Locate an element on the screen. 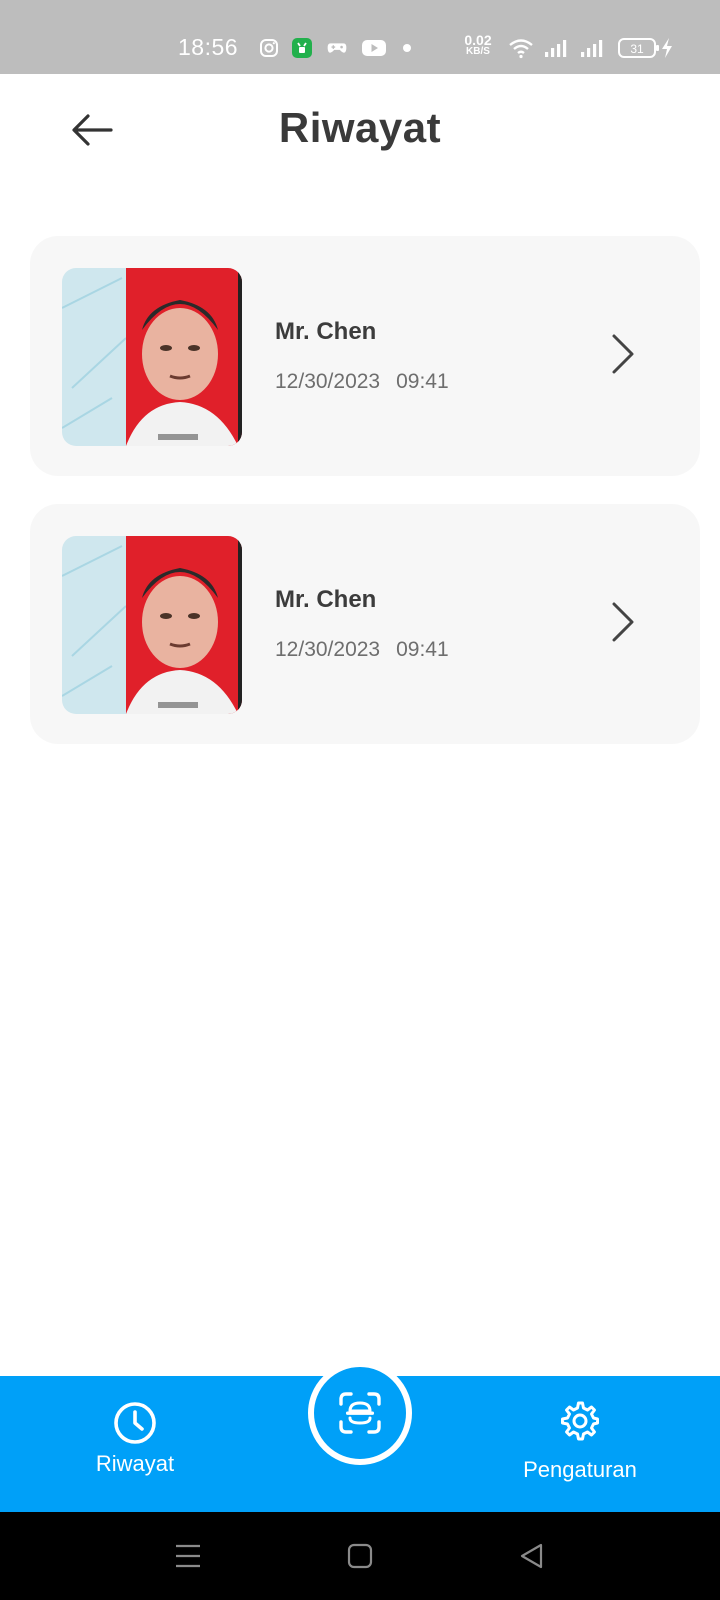 The image size is (720, 1600). system-nav-bar is located at coordinates (360, 1556).